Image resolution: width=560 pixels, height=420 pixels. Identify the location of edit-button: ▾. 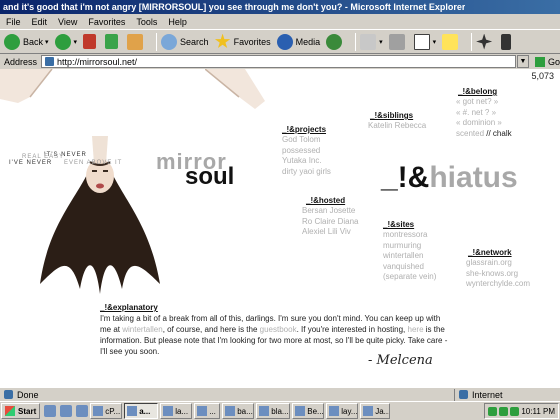
(424, 42).